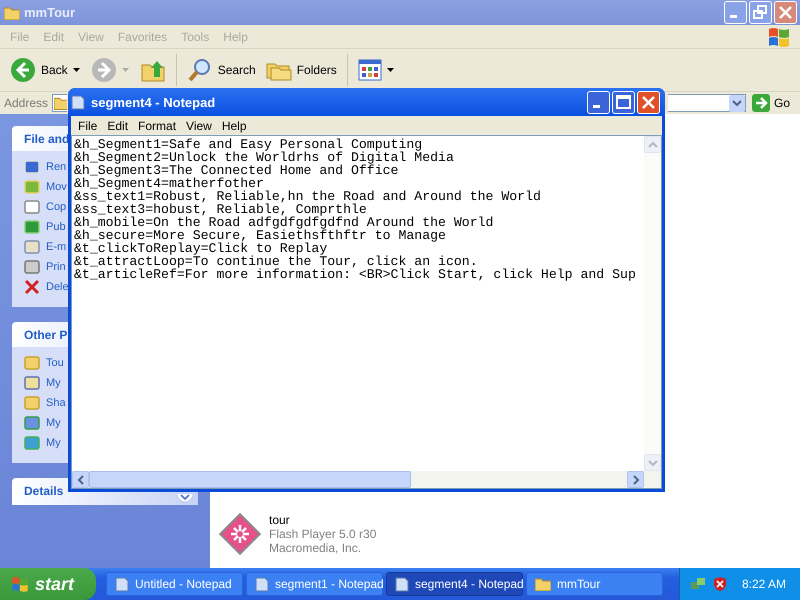 The height and width of the screenshot is (600, 800). What do you see at coordinates (44, 491) in the screenshot?
I see `panel-title: Details` at bounding box center [44, 491].